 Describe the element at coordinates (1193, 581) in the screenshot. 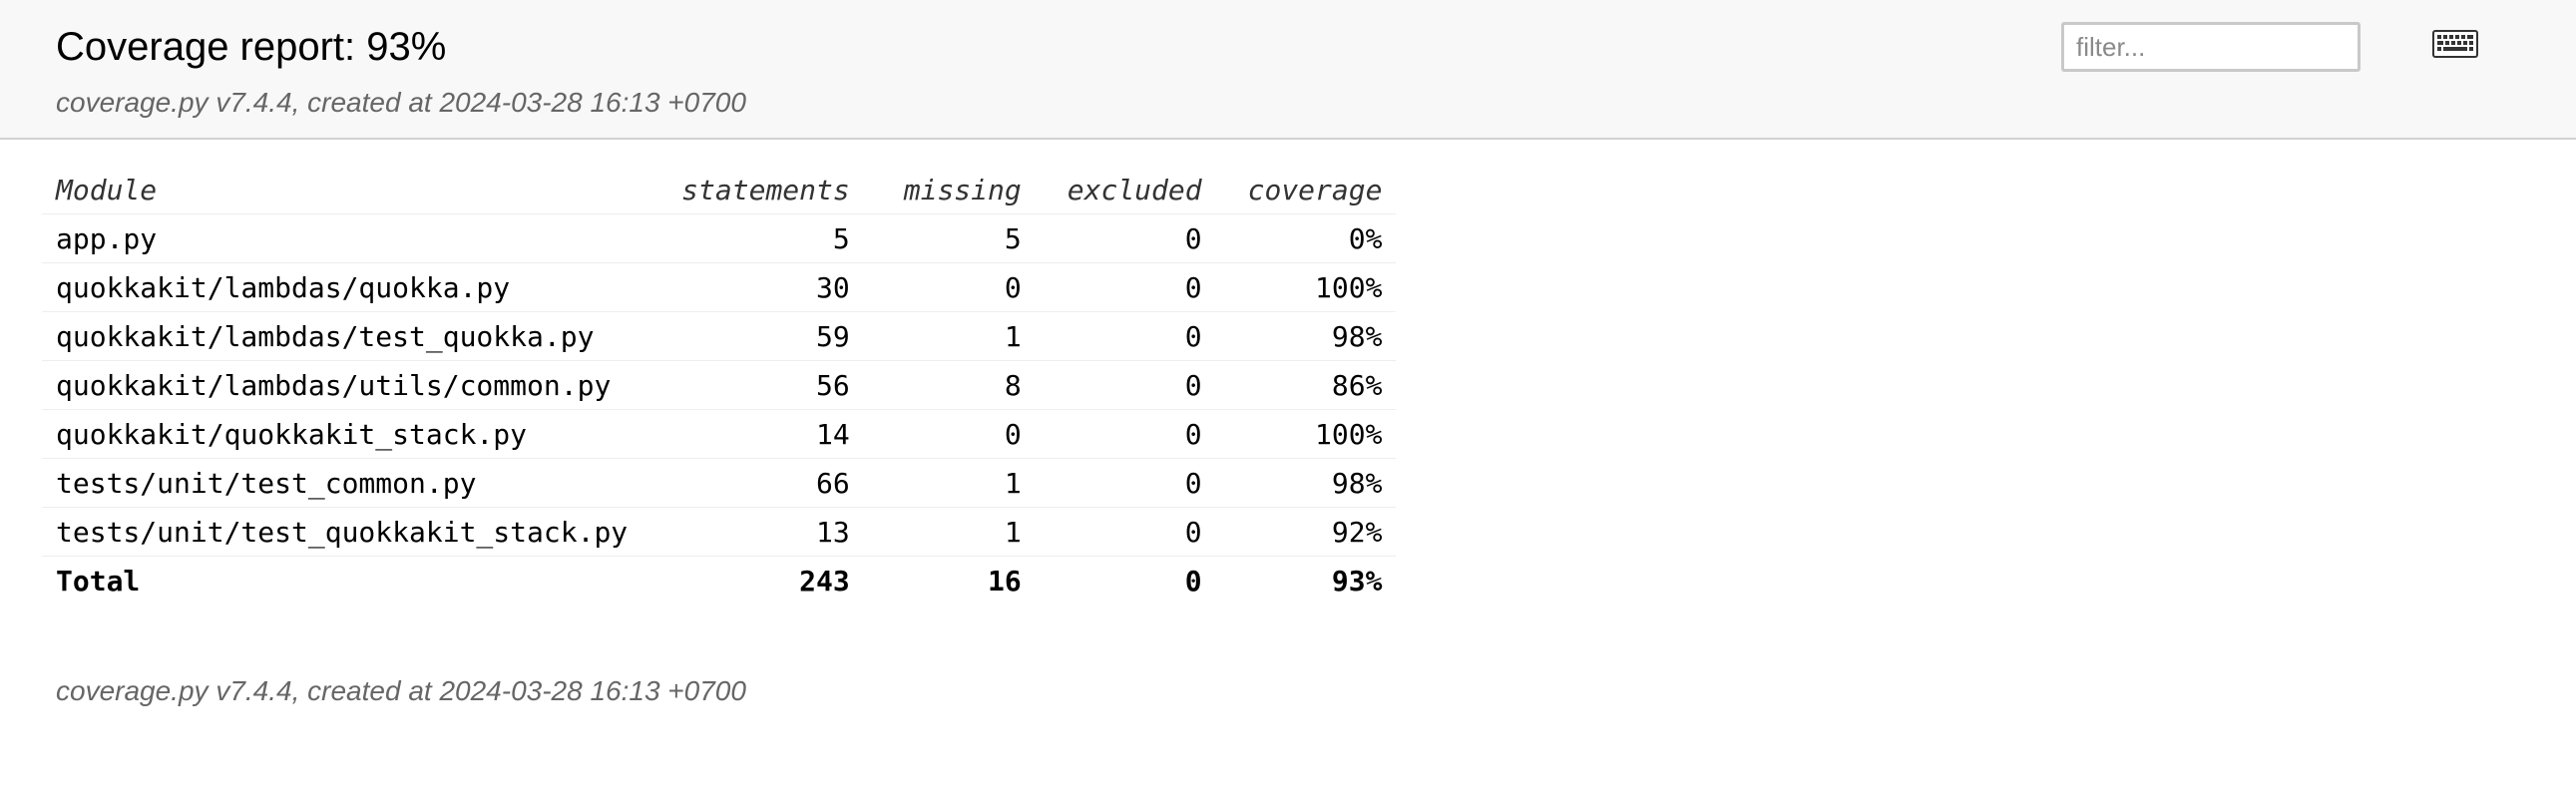

I see `total-excluded: 0` at that location.